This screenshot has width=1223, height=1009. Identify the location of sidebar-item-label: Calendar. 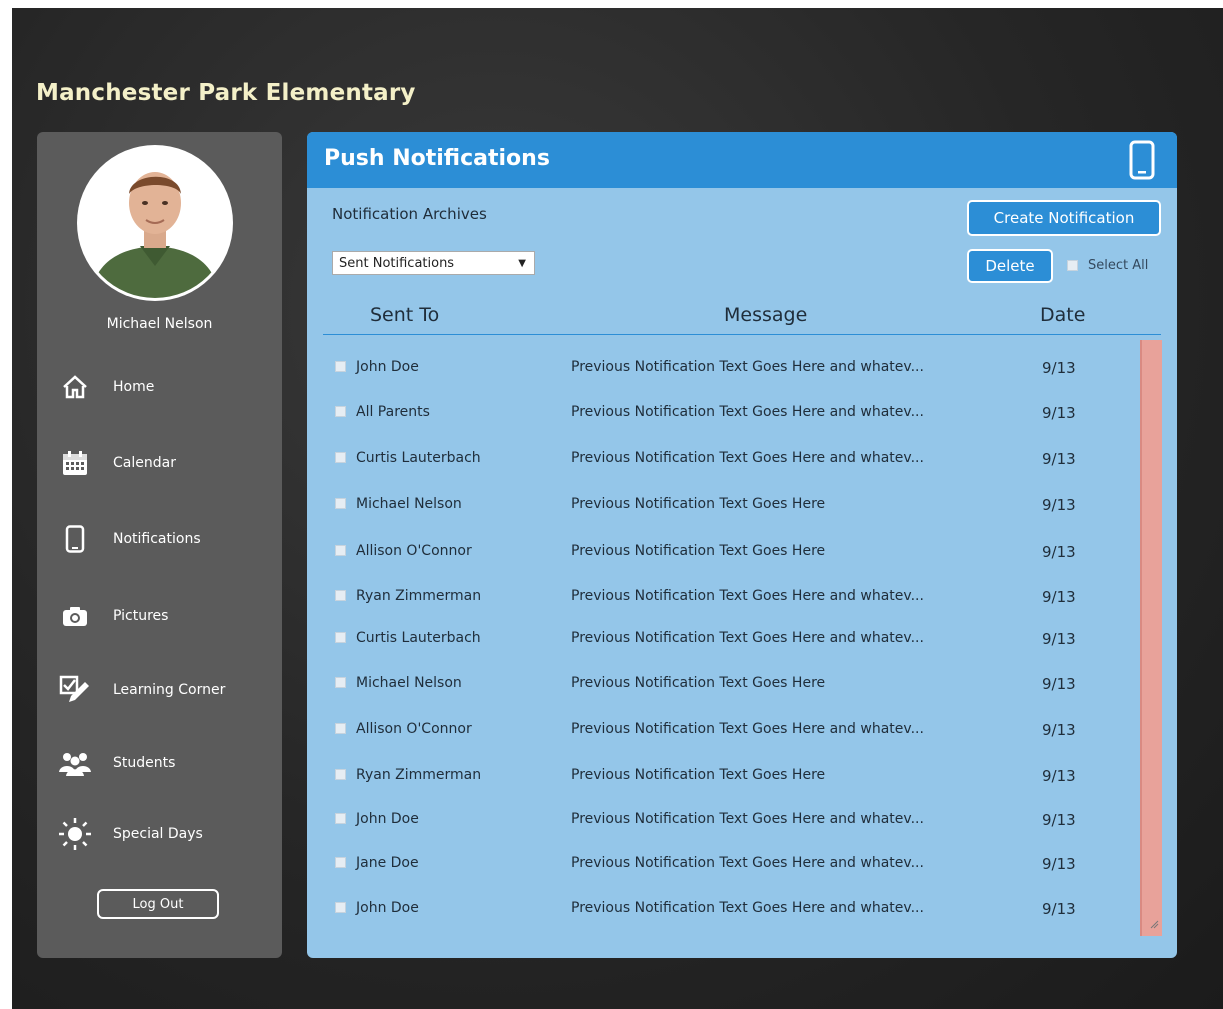
(144, 463).